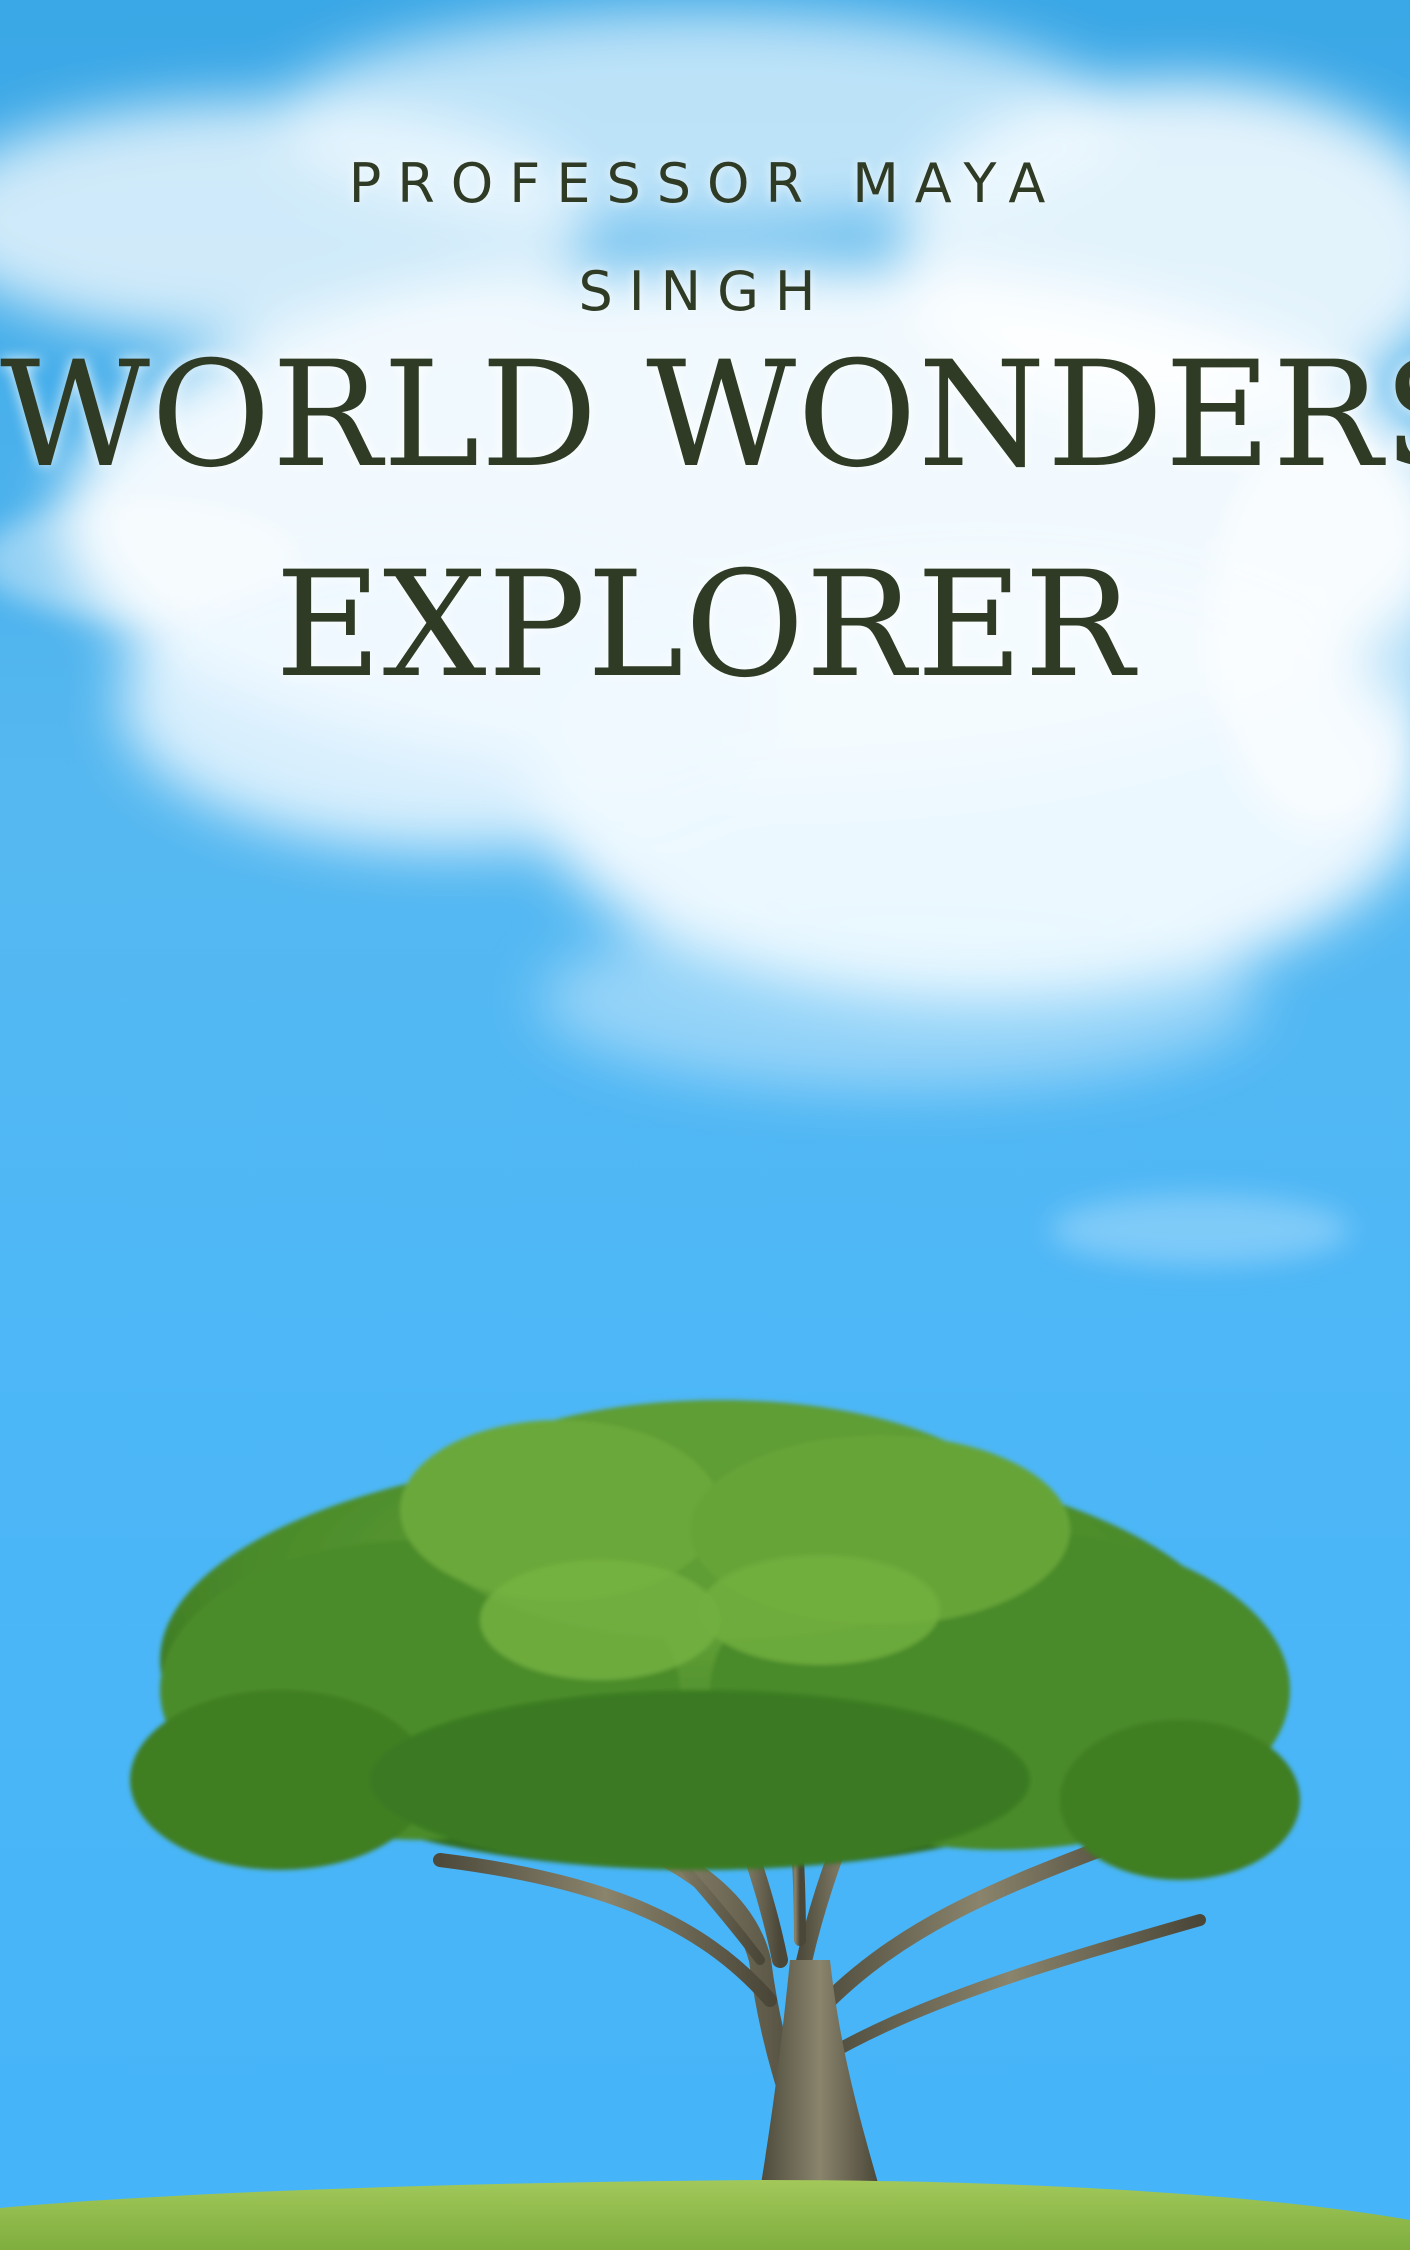 The height and width of the screenshot is (2250, 1410). What do you see at coordinates (705, 415) in the screenshot?
I see `book-title-line-1: WORLD WONDERS` at bounding box center [705, 415].